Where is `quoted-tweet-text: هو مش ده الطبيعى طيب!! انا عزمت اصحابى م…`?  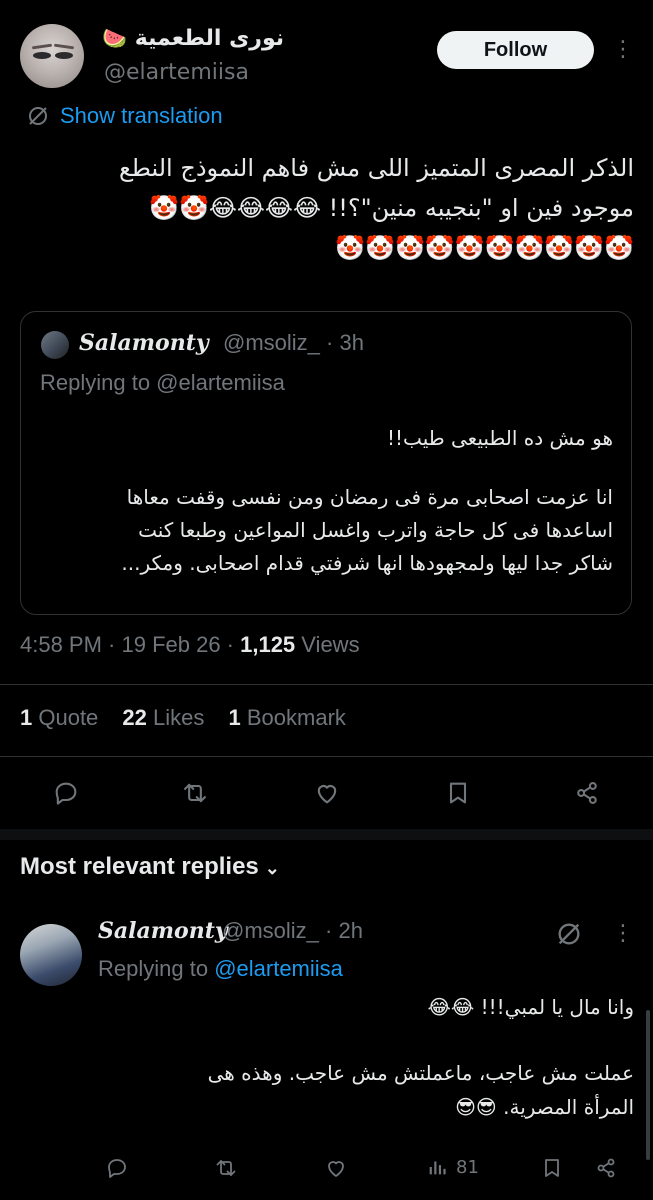 quoted-tweet-text: هو مش ده الطبيعى طيب!! انا عزمت اصحابى م… is located at coordinates (326, 501).